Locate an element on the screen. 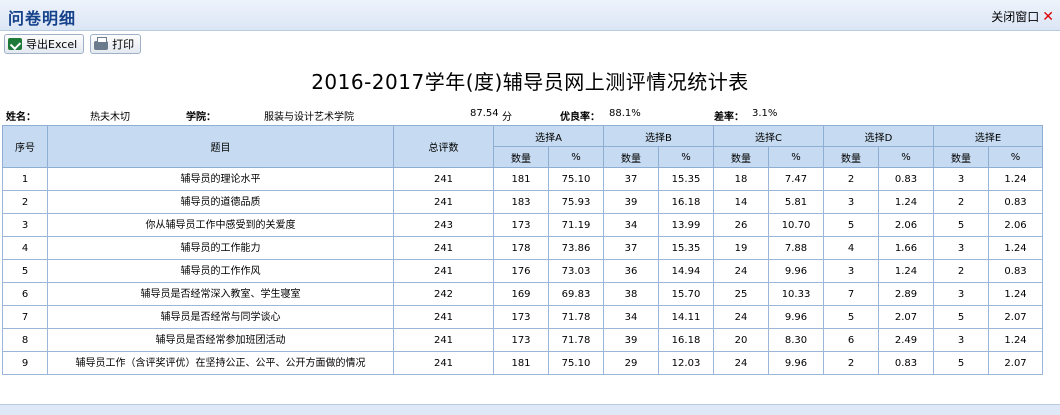 The width and height of the screenshot is (1060, 415). close-window-button: 关闭窗口 ✕ is located at coordinates (1022, 16).